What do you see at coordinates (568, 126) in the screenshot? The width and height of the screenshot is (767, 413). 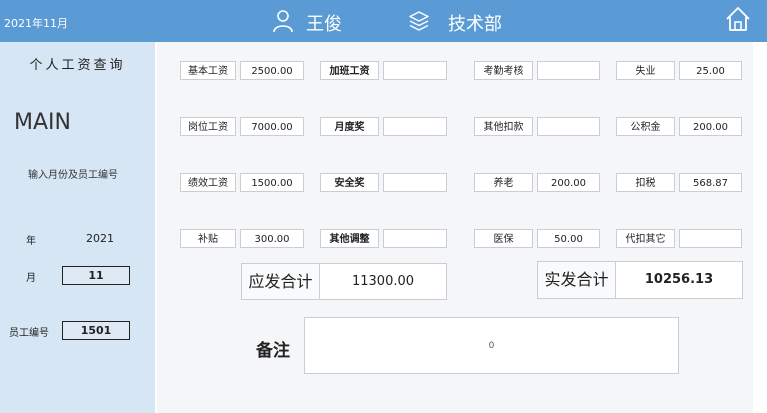 I see `other-deduct-value` at bounding box center [568, 126].